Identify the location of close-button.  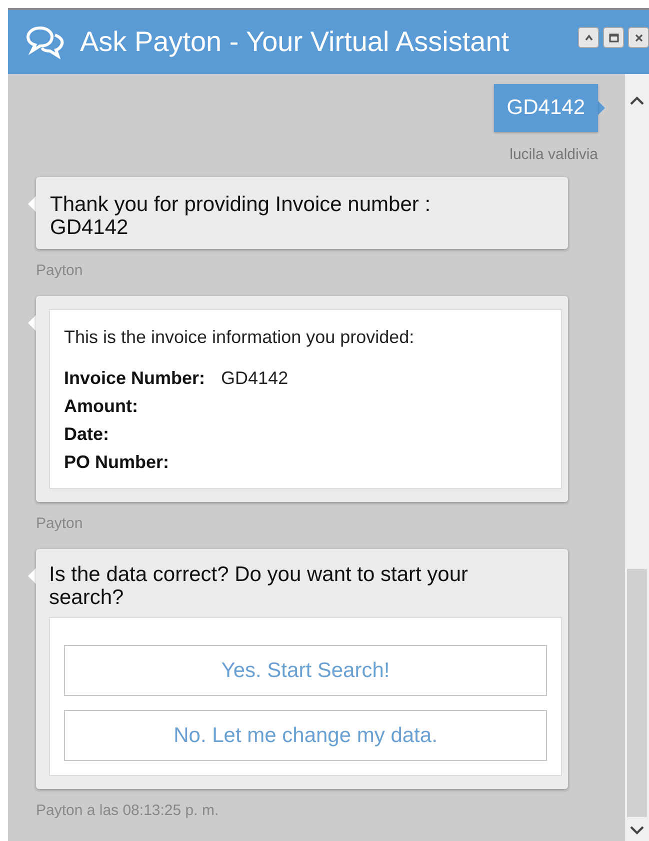
(638, 37).